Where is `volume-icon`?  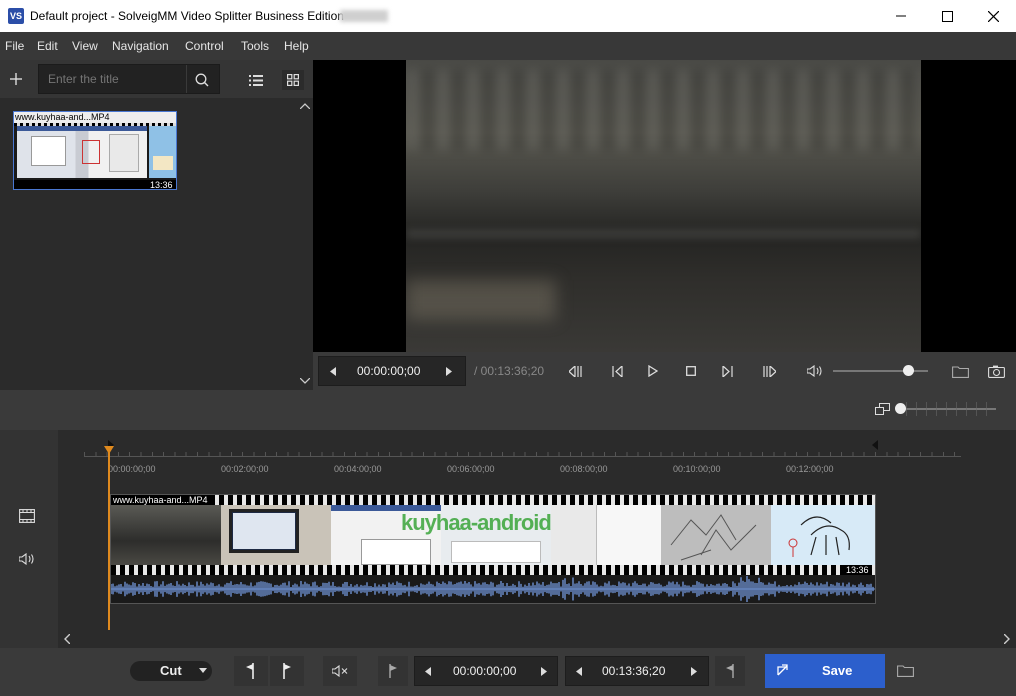 volume-icon is located at coordinates (815, 371).